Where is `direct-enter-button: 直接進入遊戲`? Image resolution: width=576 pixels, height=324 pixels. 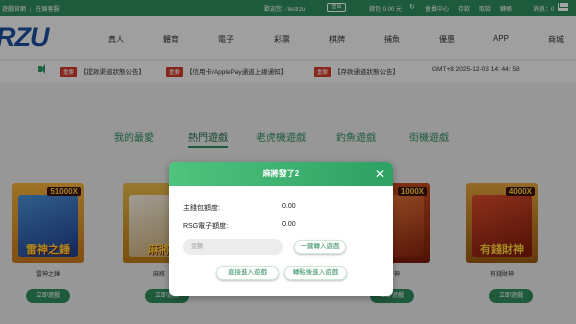 direct-enter-button: 直接進入遊戲 is located at coordinates (247, 273).